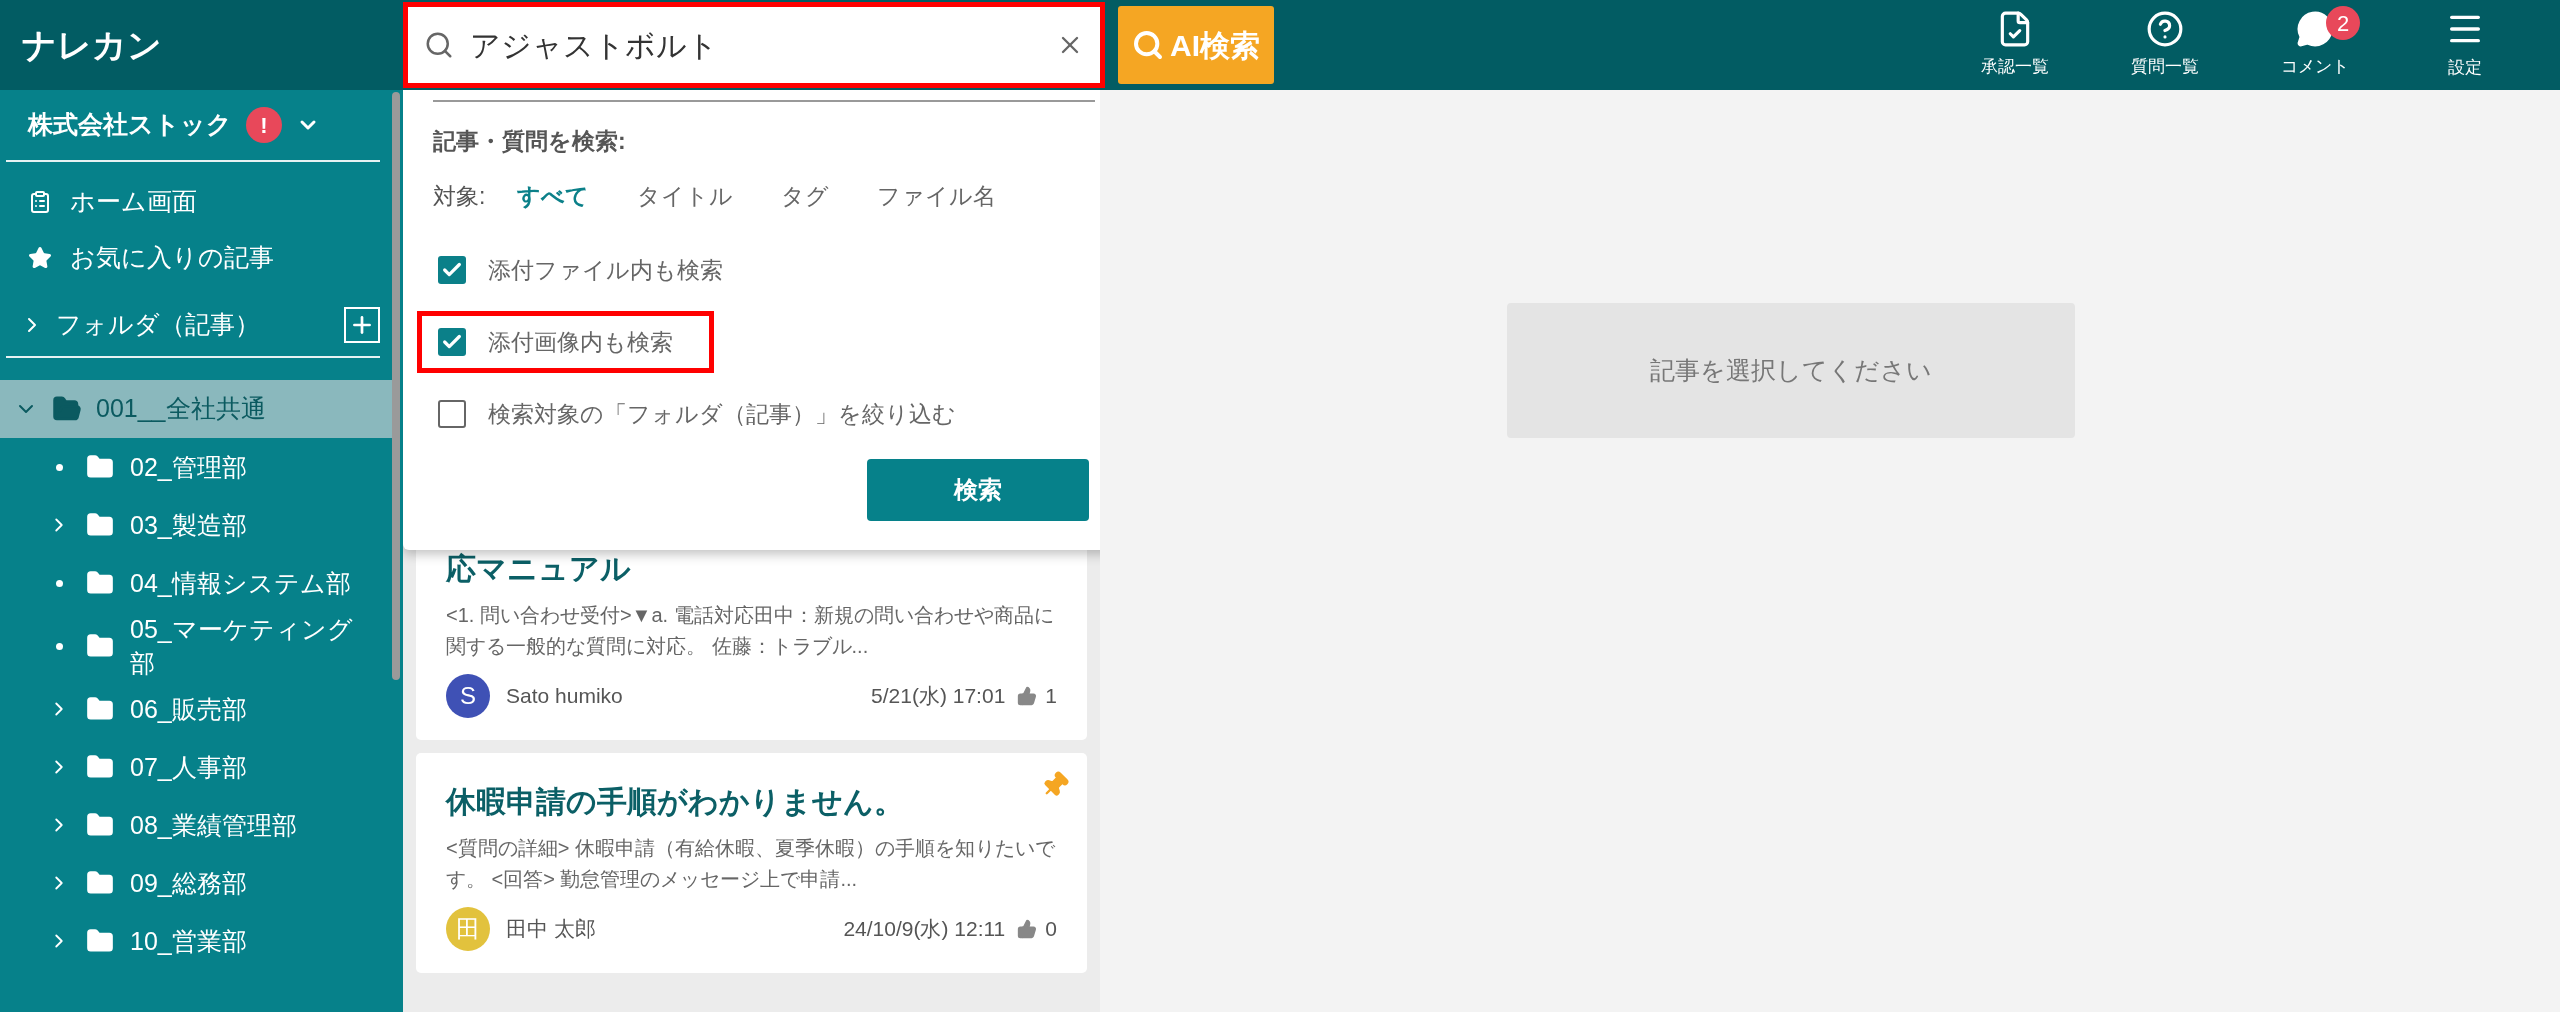 The image size is (2560, 1012). Describe the element at coordinates (130, 125) in the screenshot. I see `company-name: 株式会社ストック` at that location.